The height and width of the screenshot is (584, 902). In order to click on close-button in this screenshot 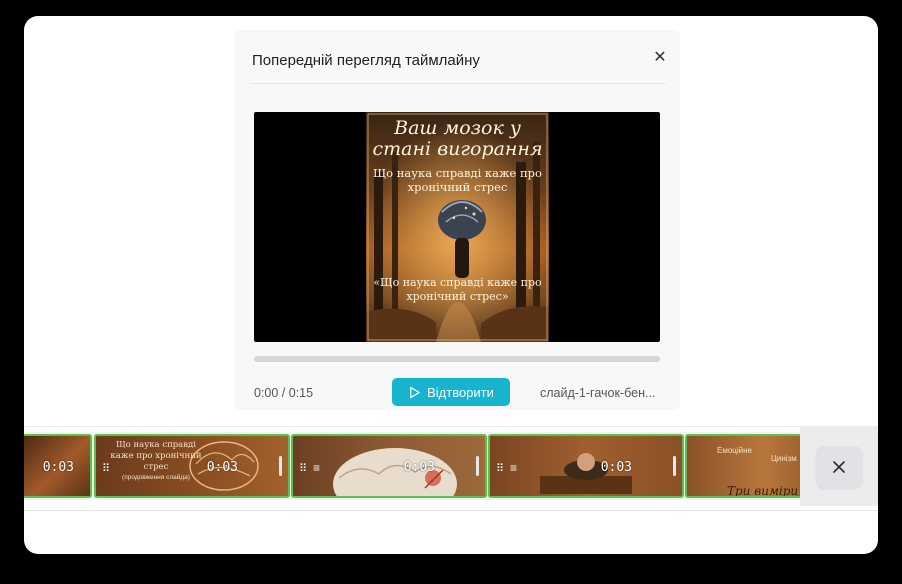, I will do `click(839, 467)`.